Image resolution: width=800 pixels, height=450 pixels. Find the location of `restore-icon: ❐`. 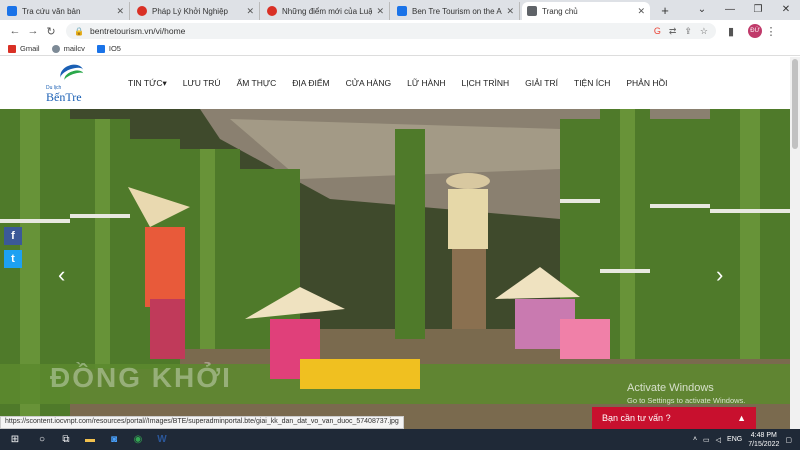

restore-icon: ❐ is located at coordinates (758, 10).